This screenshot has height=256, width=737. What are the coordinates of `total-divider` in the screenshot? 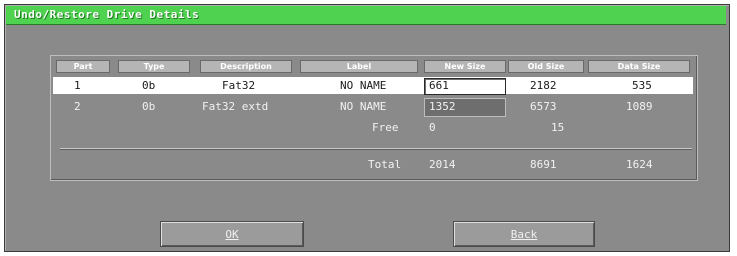 It's located at (376, 149).